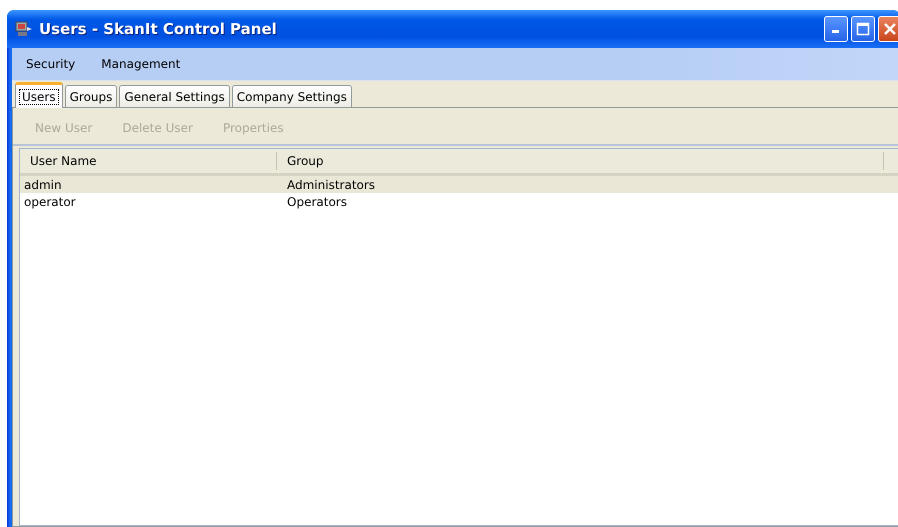 The height and width of the screenshot is (527, 898). I want to click on maximize-icon, so click(863, 29).